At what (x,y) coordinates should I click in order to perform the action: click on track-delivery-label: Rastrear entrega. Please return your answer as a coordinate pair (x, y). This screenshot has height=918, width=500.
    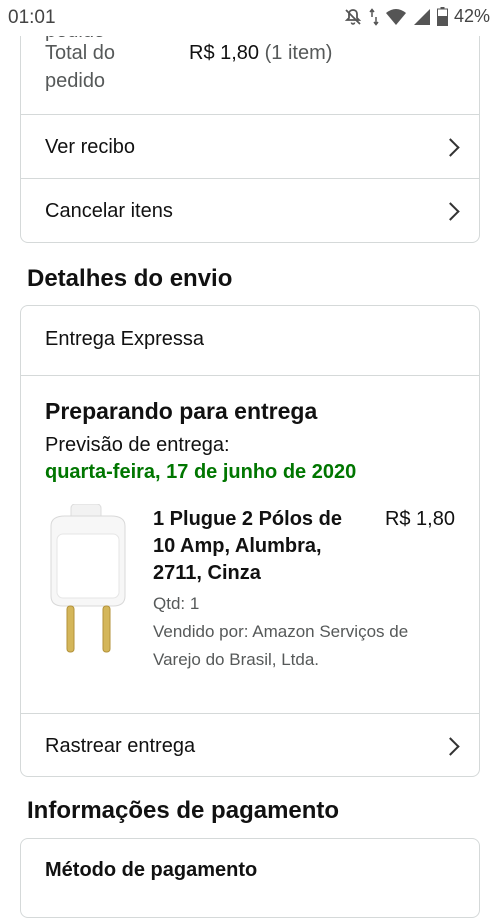
    Looking at the image, I should click on (120, 746).